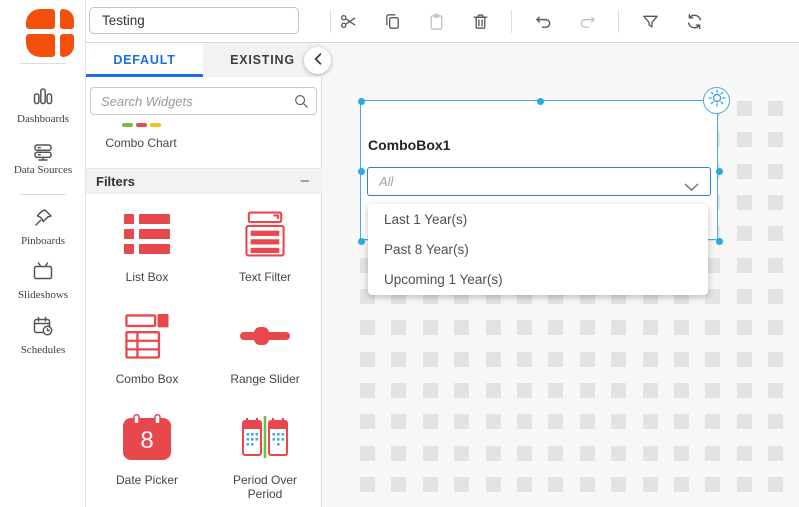 This screenshot has height=507, width=799. I want to click on refresh-button, so click(694, 21).